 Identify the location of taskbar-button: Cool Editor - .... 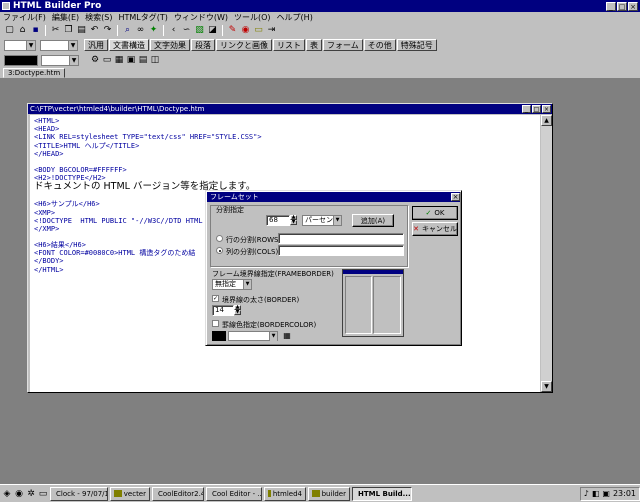
(234, 493).